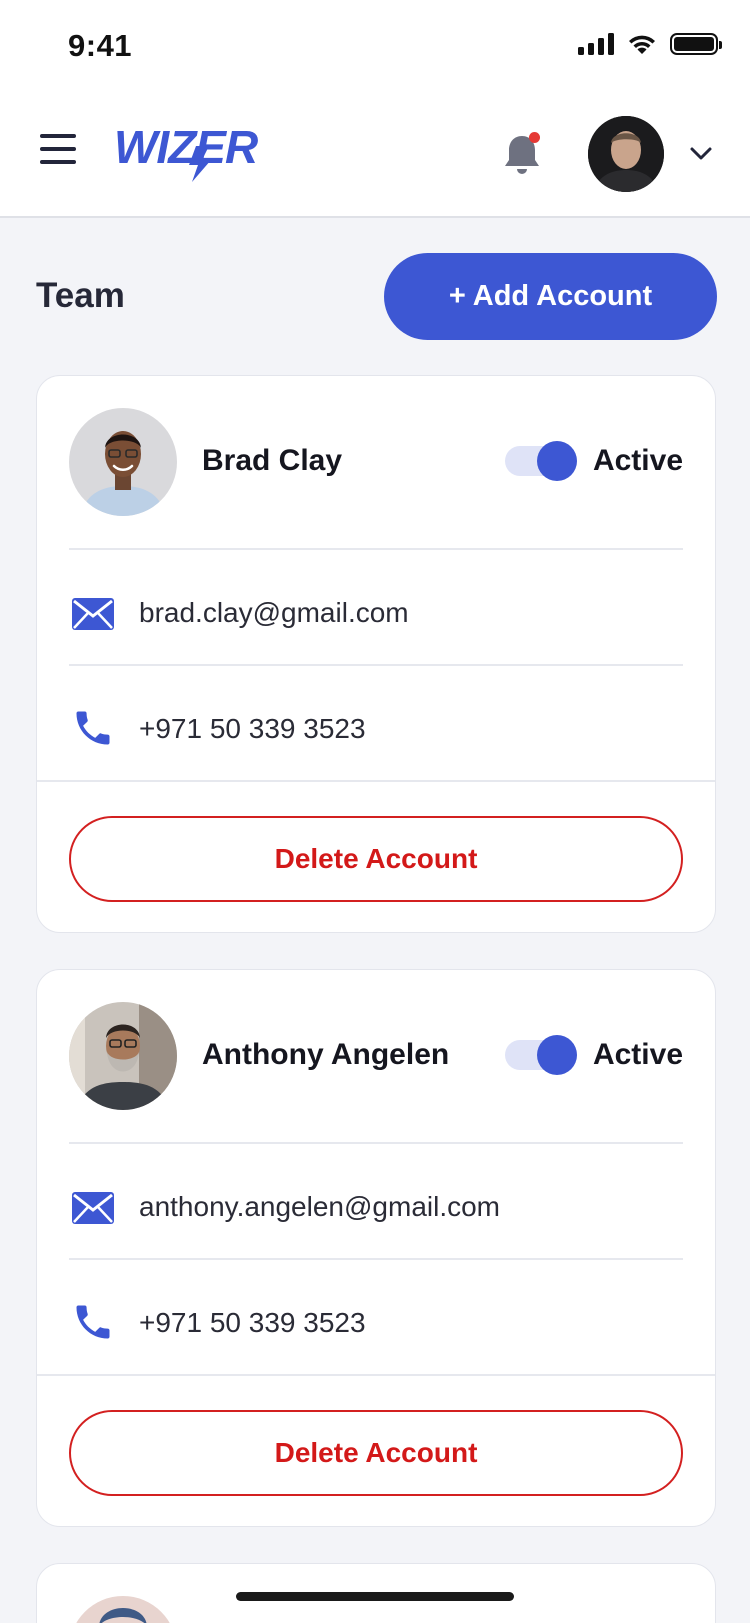 The height and width of the screenshot is (1623, 750). I want to click on top-bar: 9:41 WIZER, so click(375, 109).